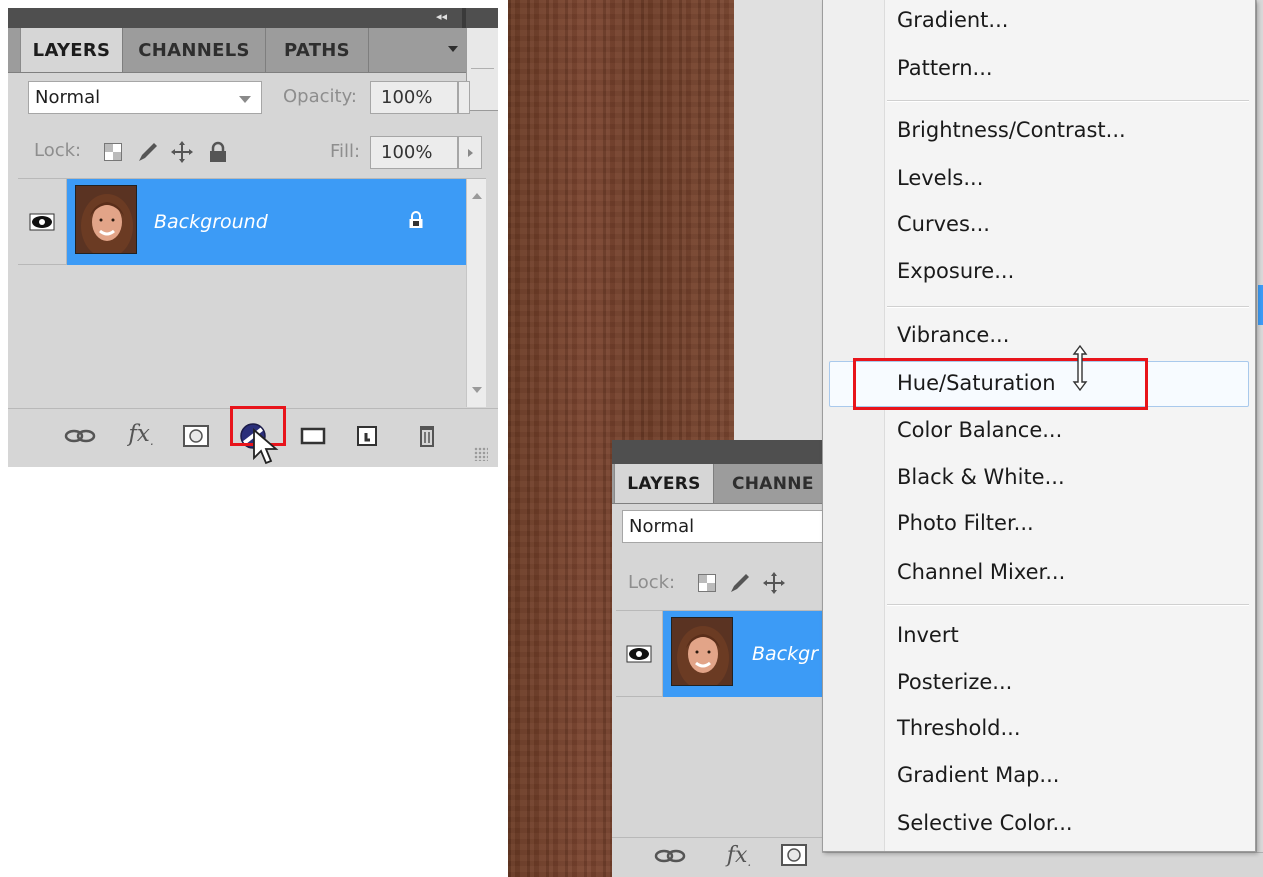  Describe the element at coordinates (785, 654) in the screenshot. I see `panel2-layer-name: Backgr` at that location.